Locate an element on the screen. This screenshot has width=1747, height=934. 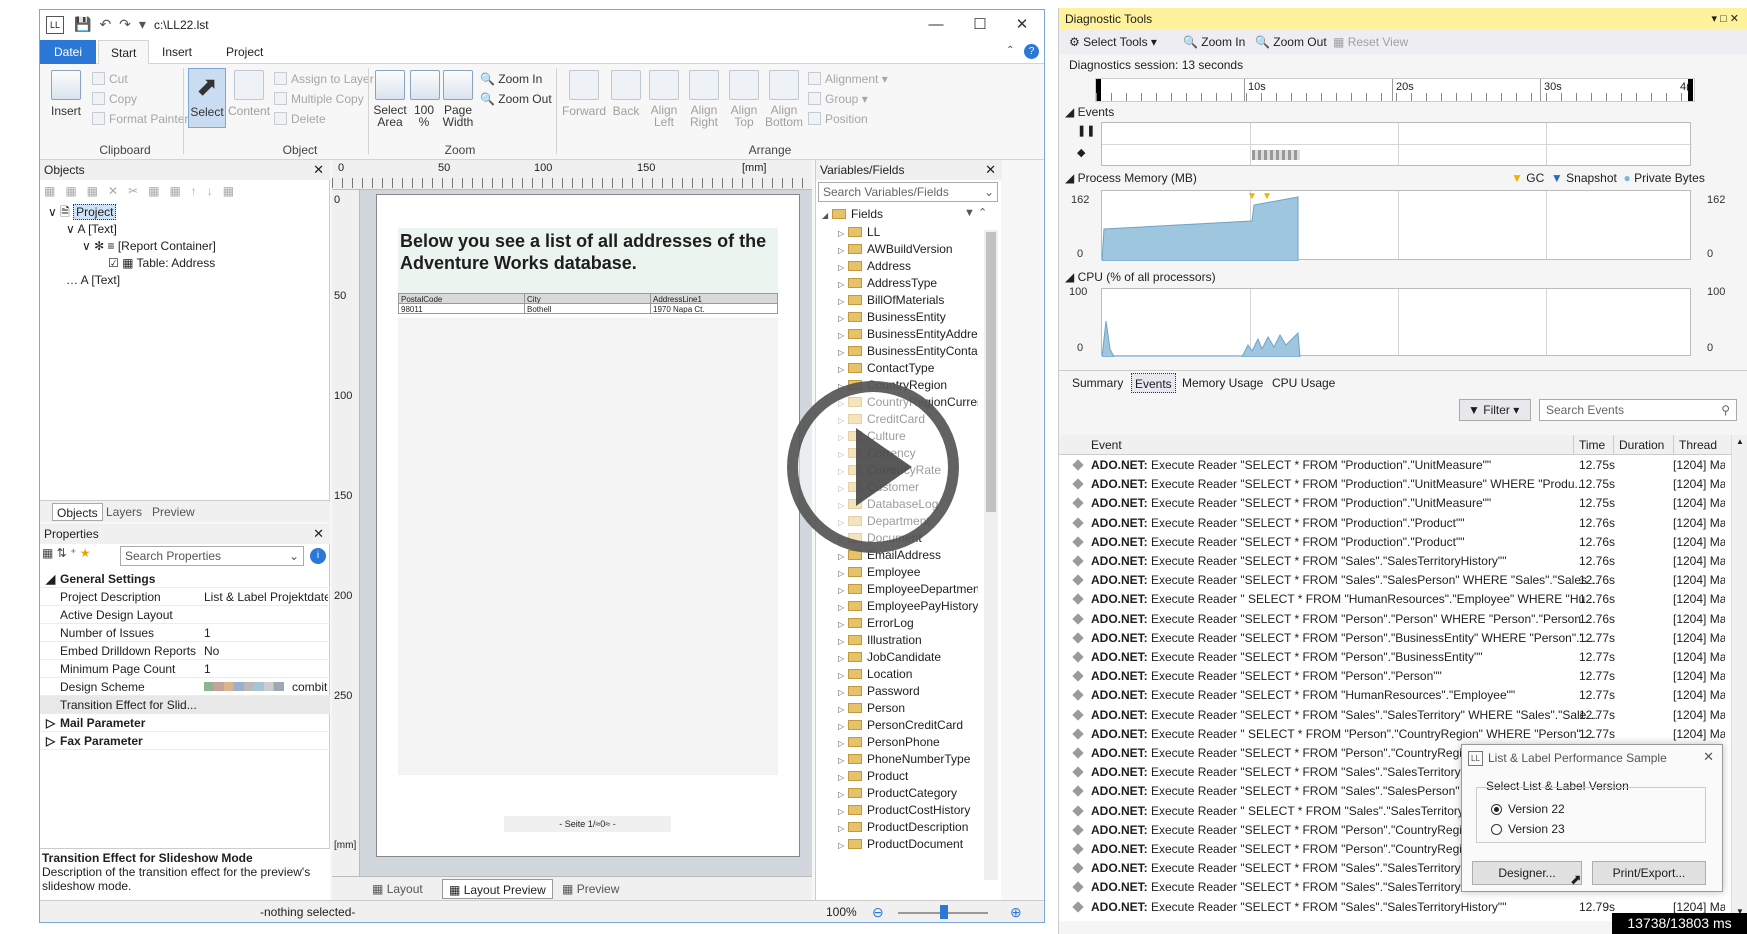
delete-button: Delete is located at coordinates (300, 119).